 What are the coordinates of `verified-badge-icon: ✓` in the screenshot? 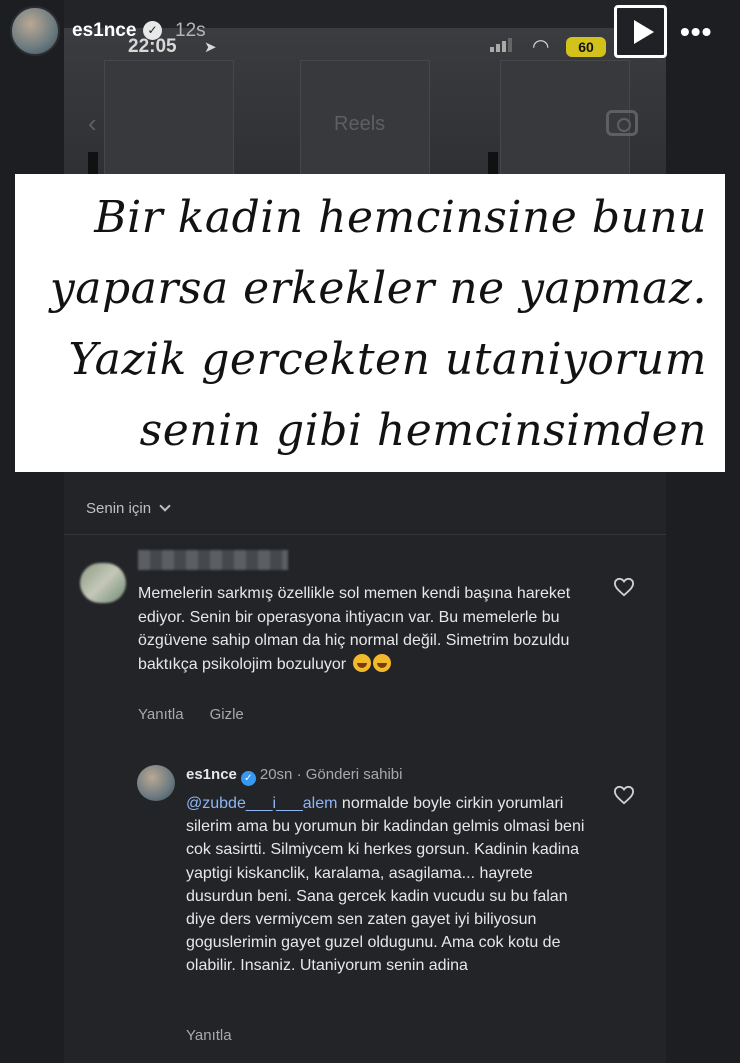 It's located at (248, 778).